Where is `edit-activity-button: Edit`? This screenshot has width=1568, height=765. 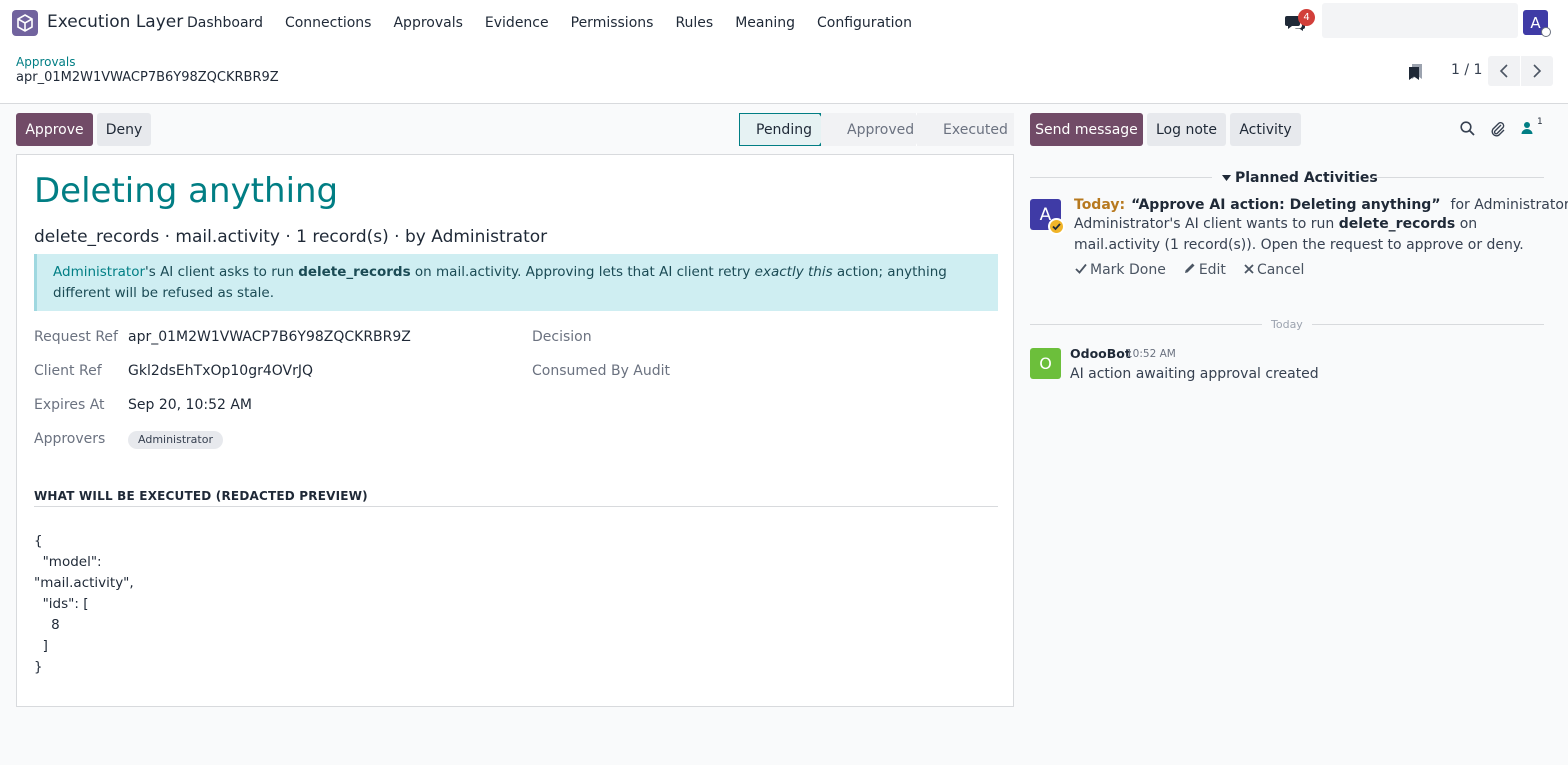
edit-activity-button: Edit is located at coordinates (1205, 270).